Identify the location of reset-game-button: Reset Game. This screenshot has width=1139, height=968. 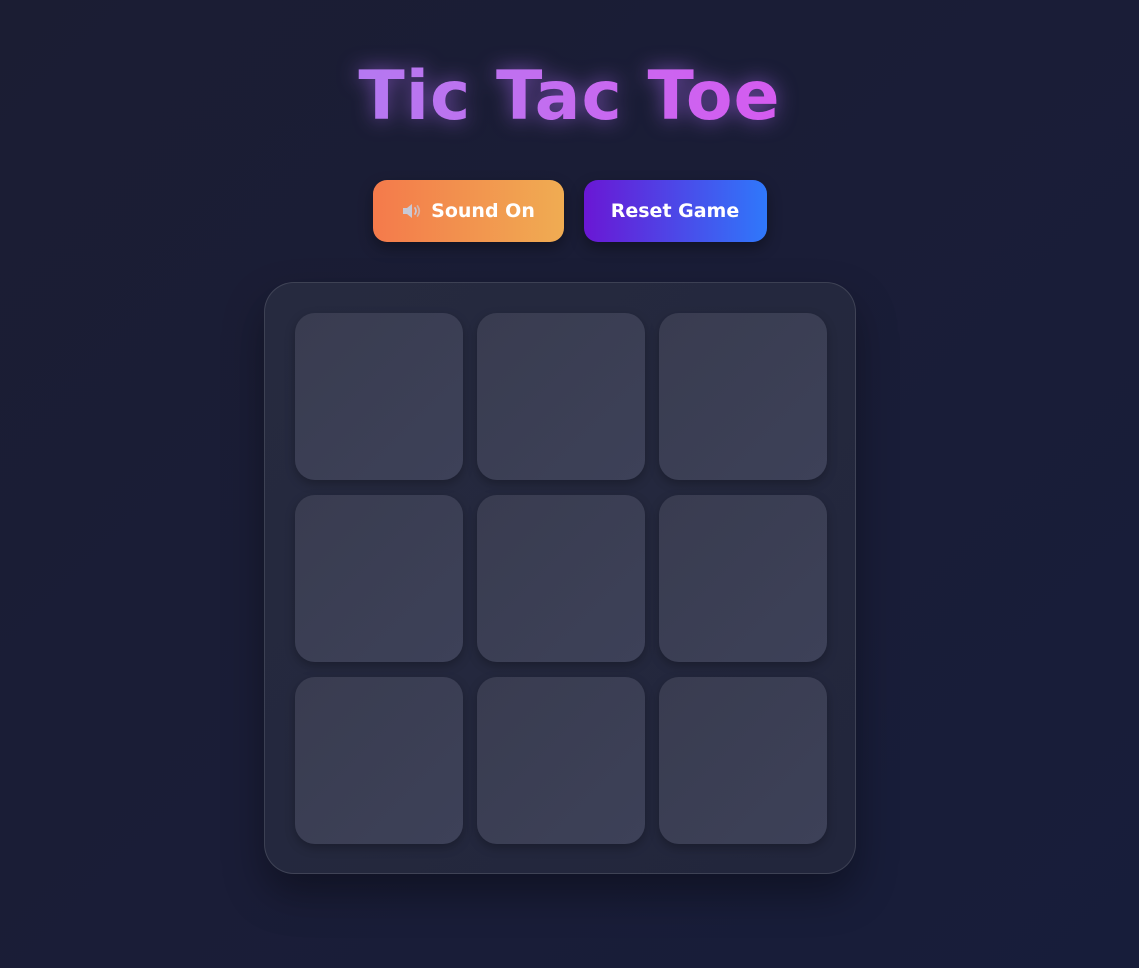
(675, 211).